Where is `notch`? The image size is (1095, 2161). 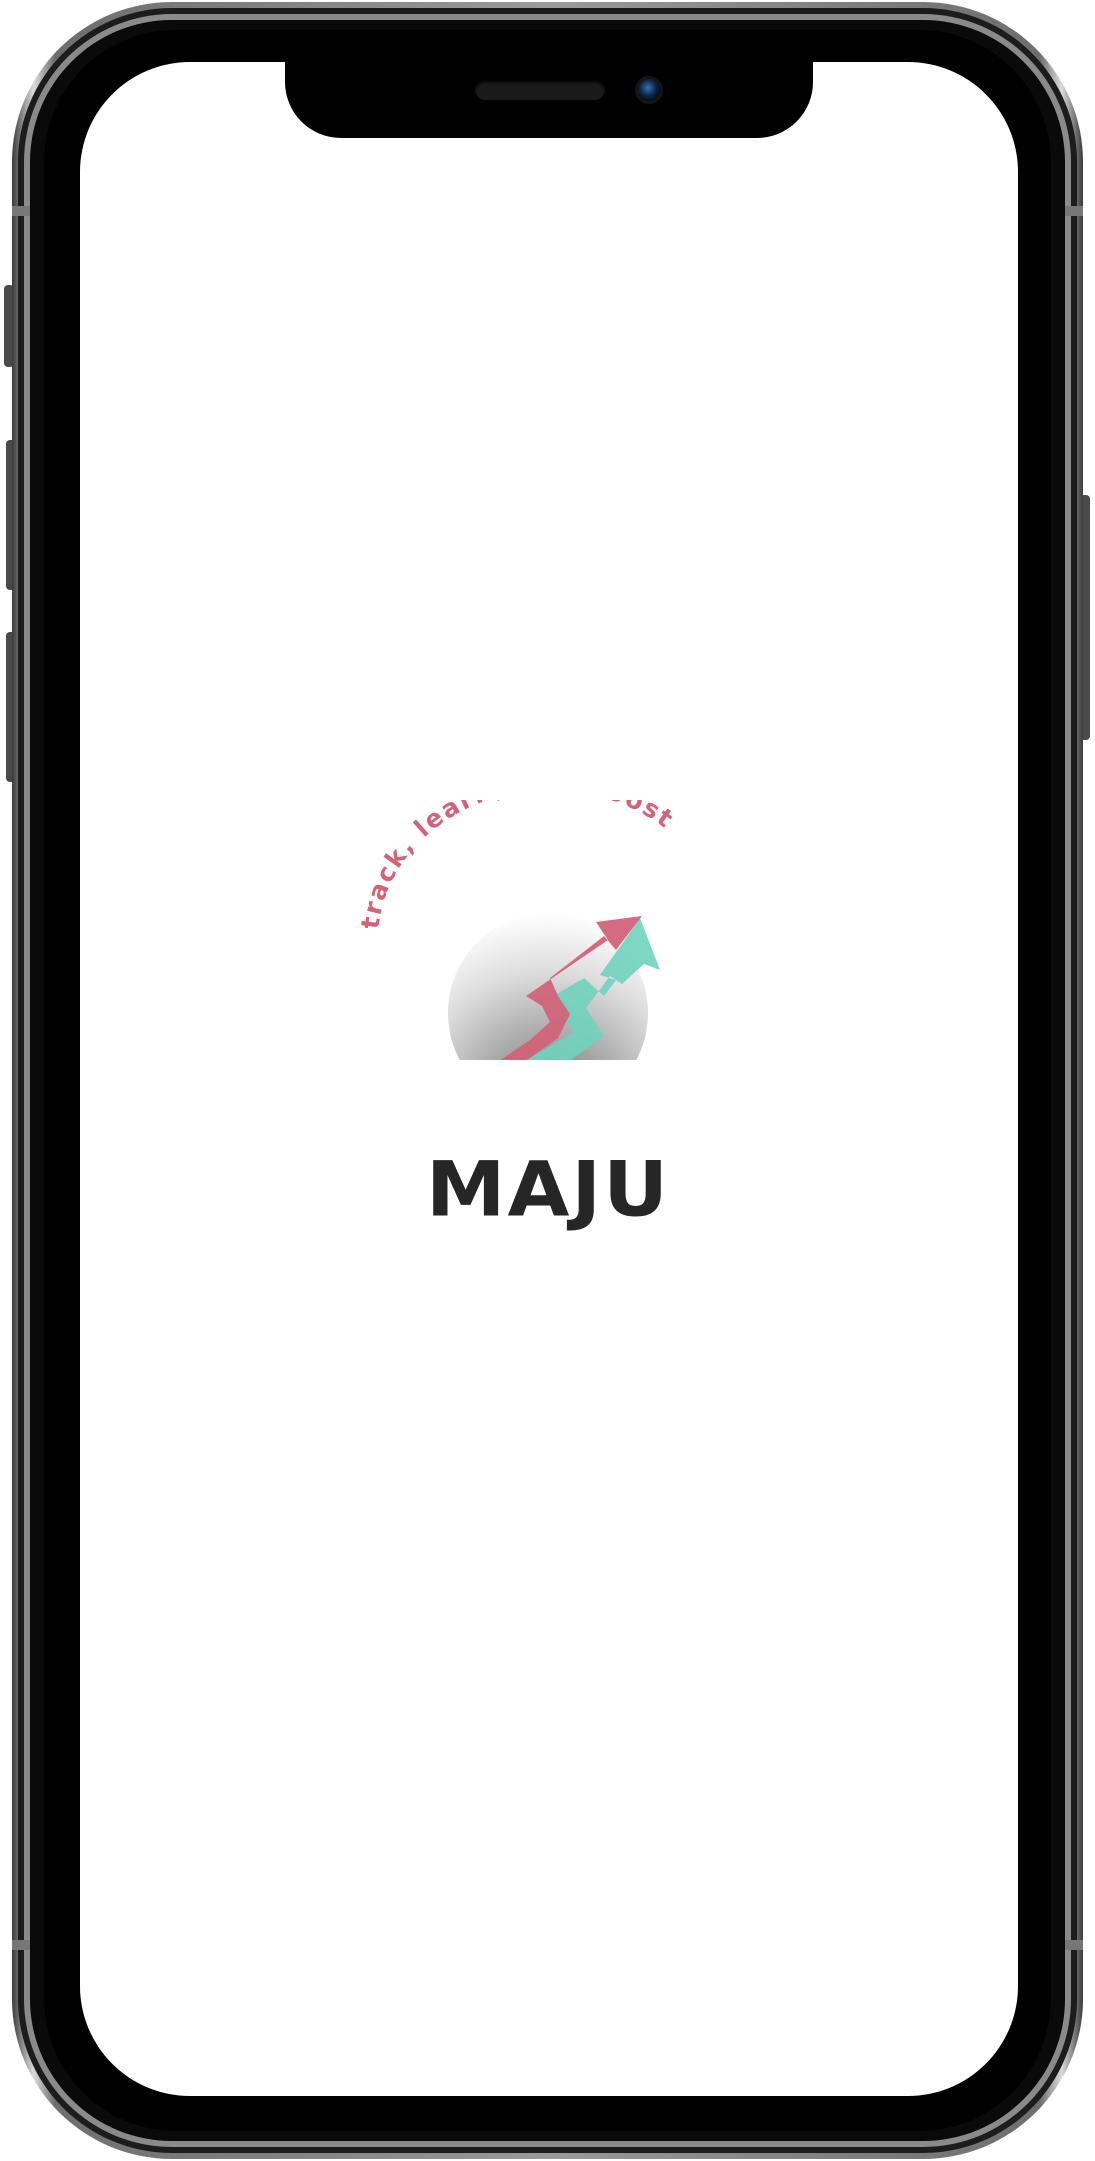 notch is located at coordinates (549, 100).